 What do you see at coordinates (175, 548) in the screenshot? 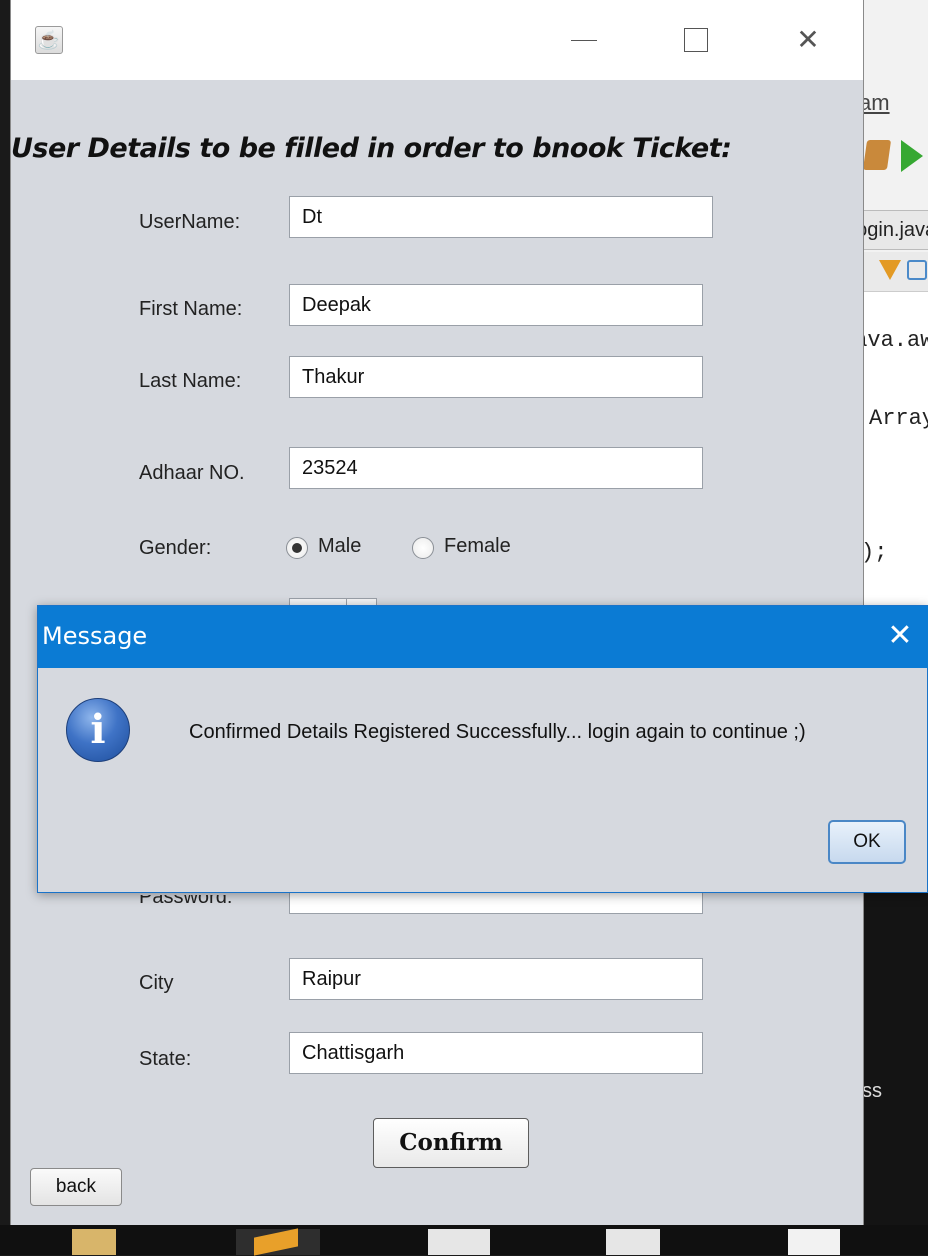
I see `gender-label: Gender:` at bounding box center [175, 548].